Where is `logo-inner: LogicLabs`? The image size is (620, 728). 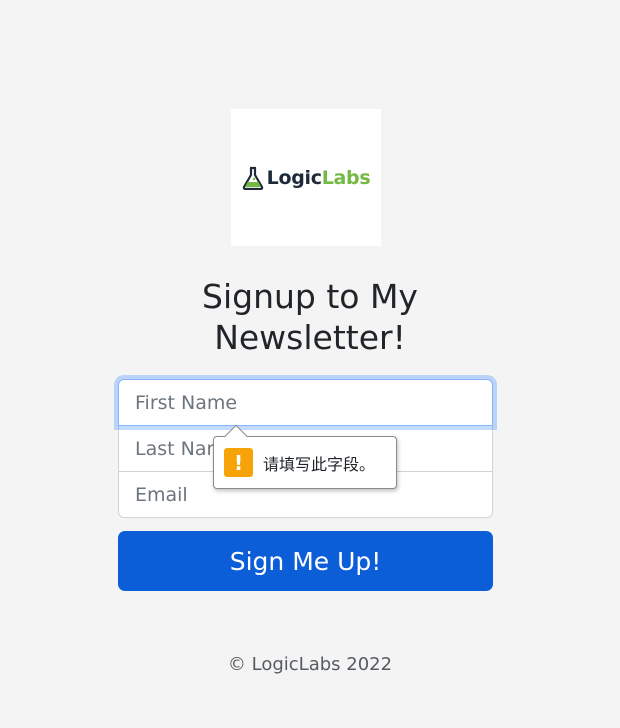 logo-inner: LogicLabs is located at coordinates (306, 178).